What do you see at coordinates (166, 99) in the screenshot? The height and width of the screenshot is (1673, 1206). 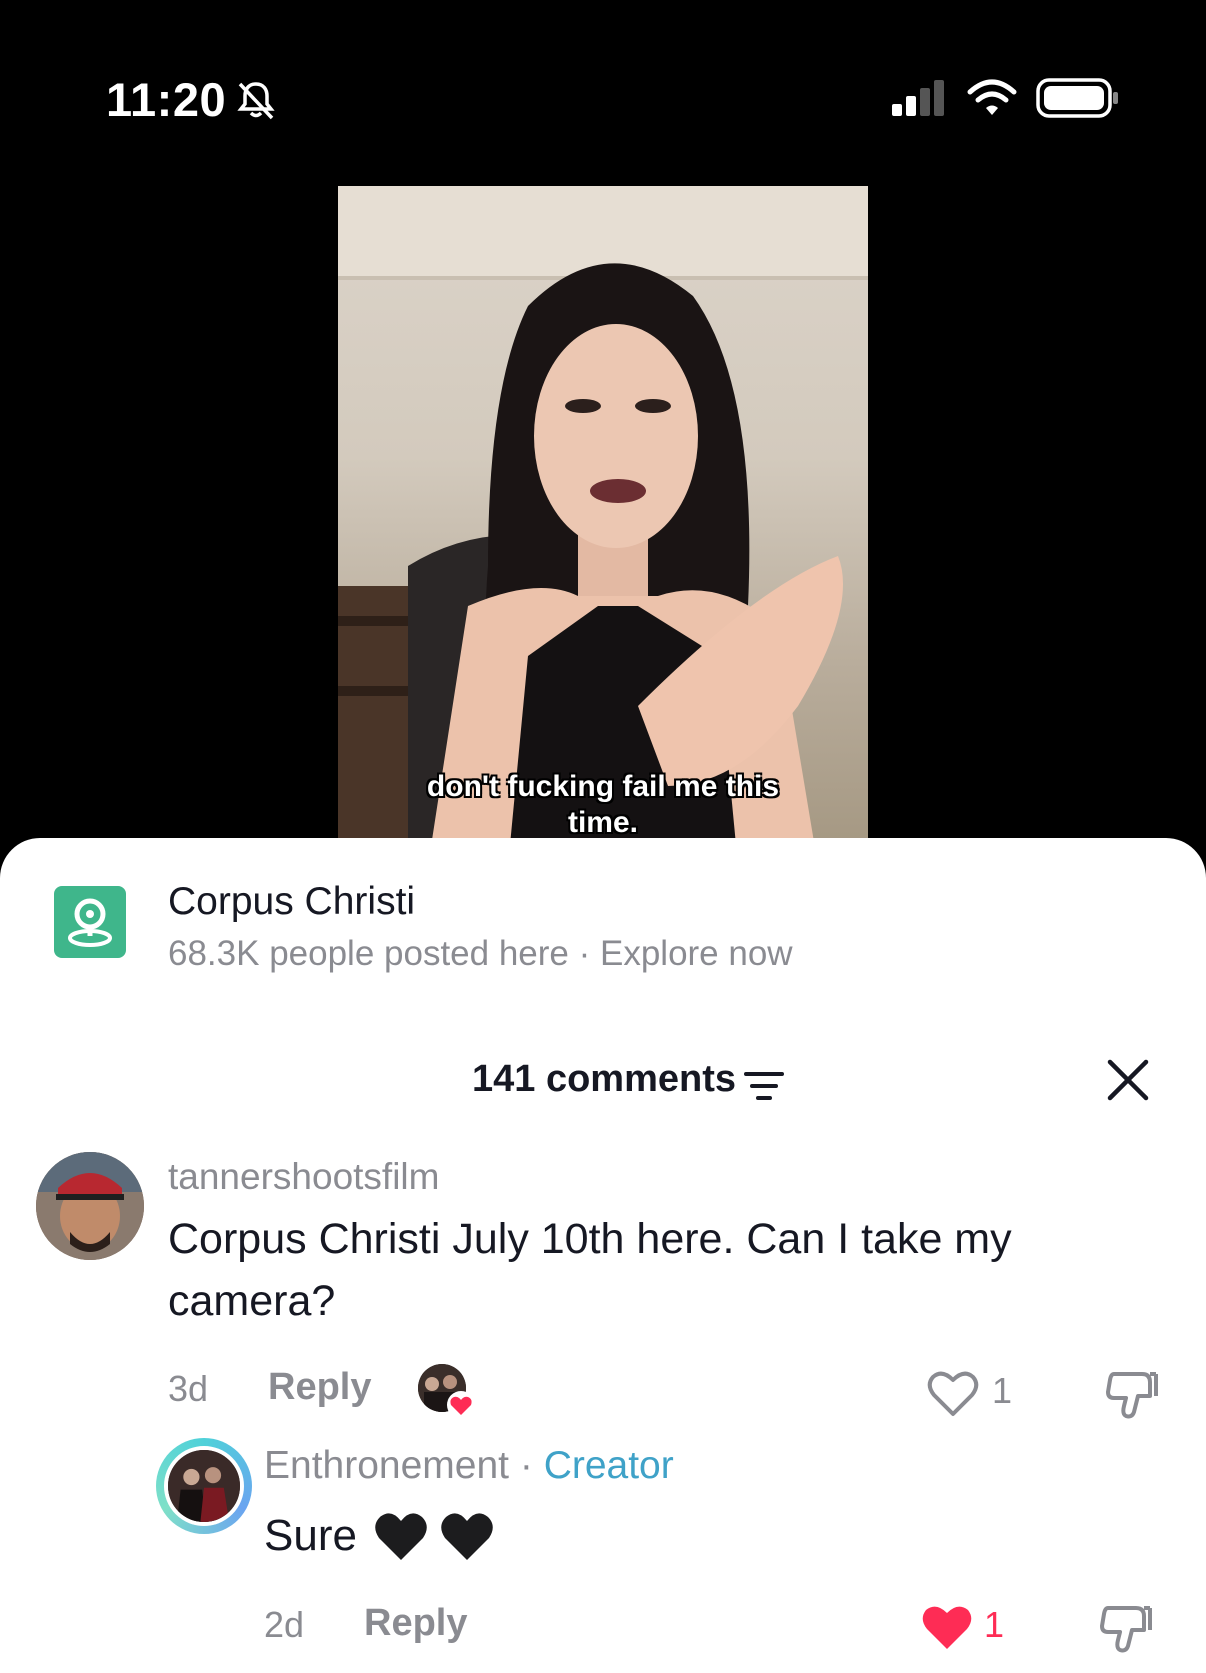 I see `status-time: 11:20` at bounding box center [166, 99].